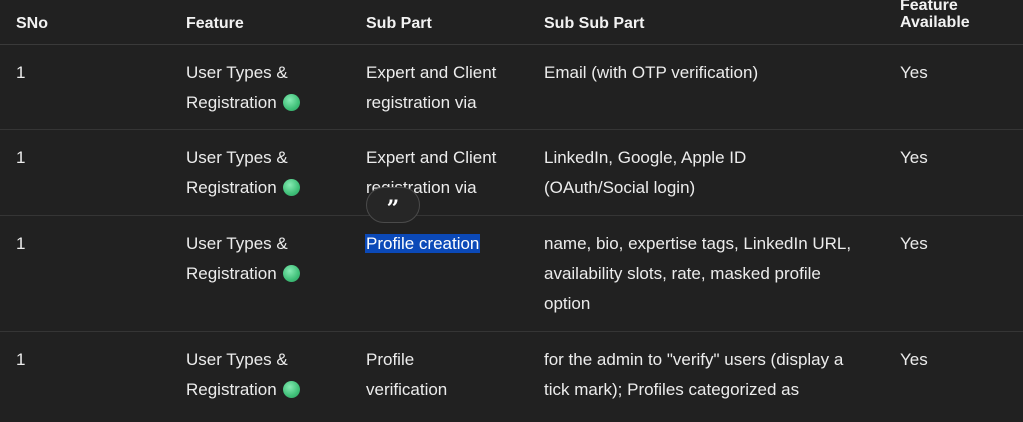 The width and height of the screenshot is (1023, 422). I want to click on cell-sub-part: Profile creation, so click(423, 244).